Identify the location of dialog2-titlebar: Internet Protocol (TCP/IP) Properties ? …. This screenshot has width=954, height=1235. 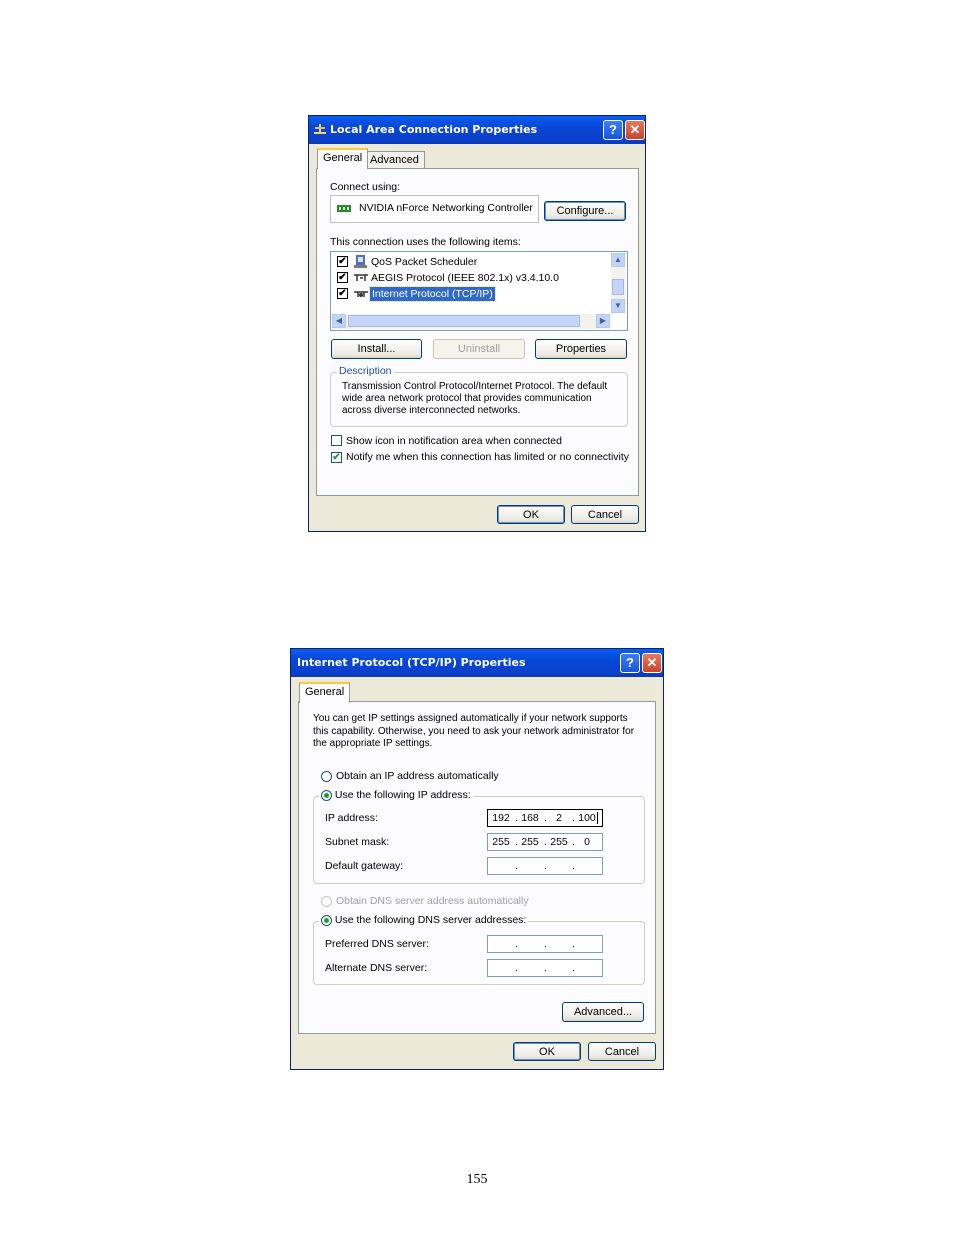
(477, 663).